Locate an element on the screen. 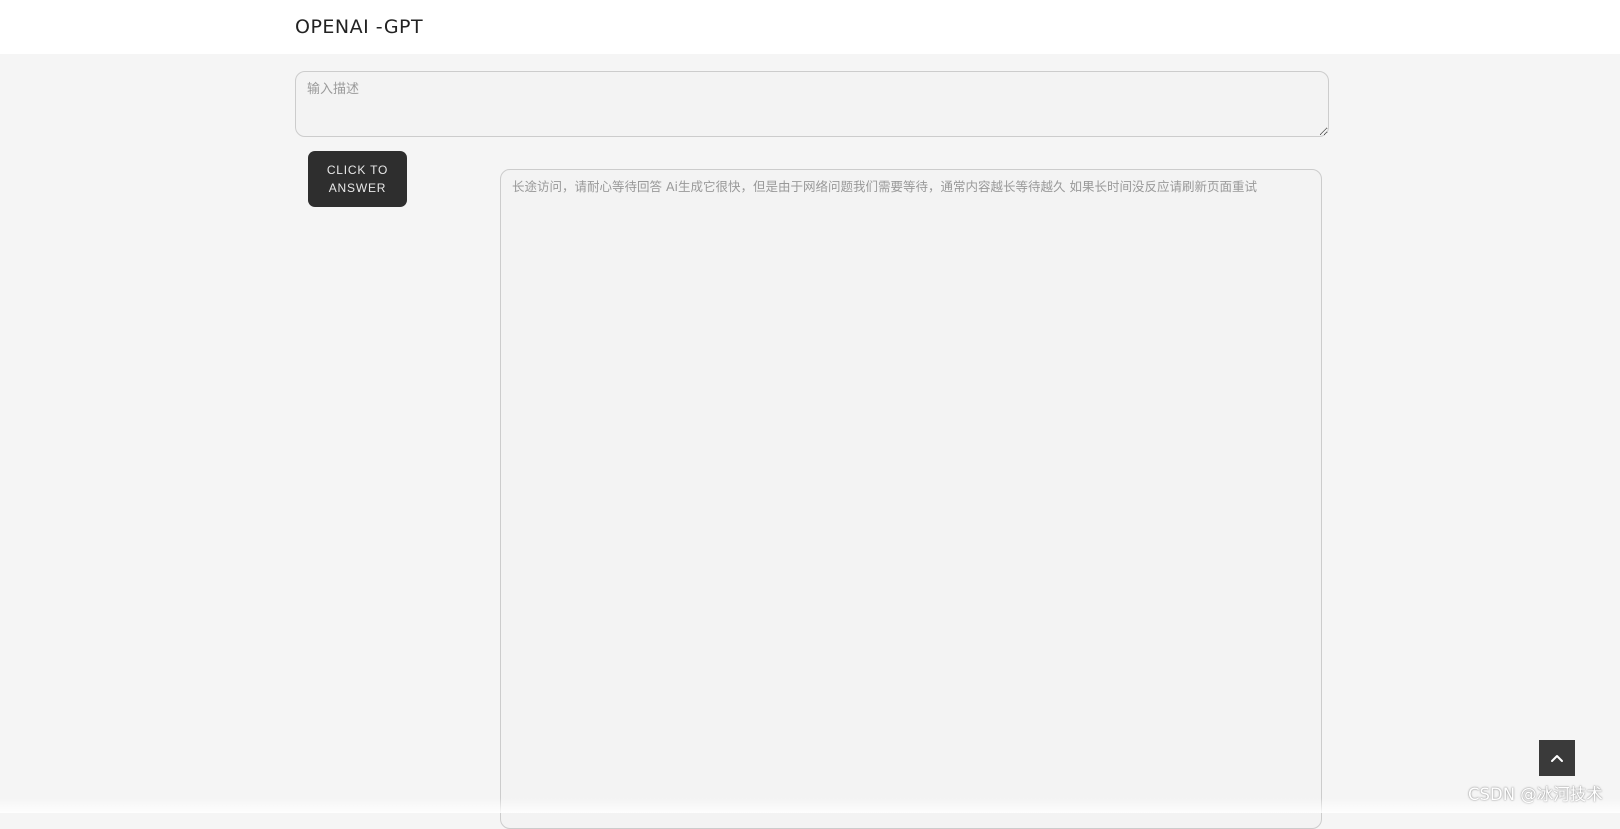 The image size is (1620, 829). prompt-input is located at coordinates (812, 104).